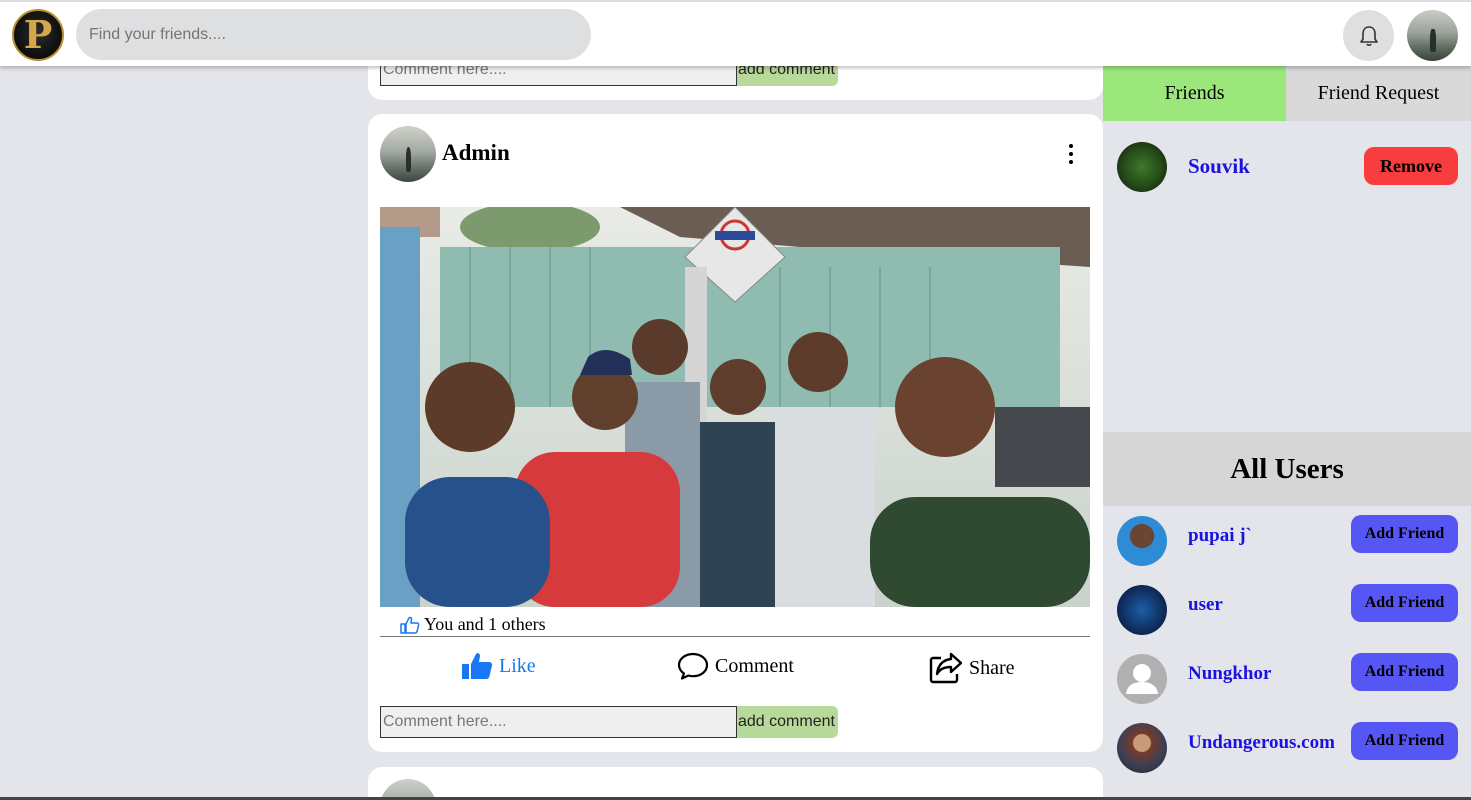  I want to click on comment-bubble-icon, so click(693, 666).